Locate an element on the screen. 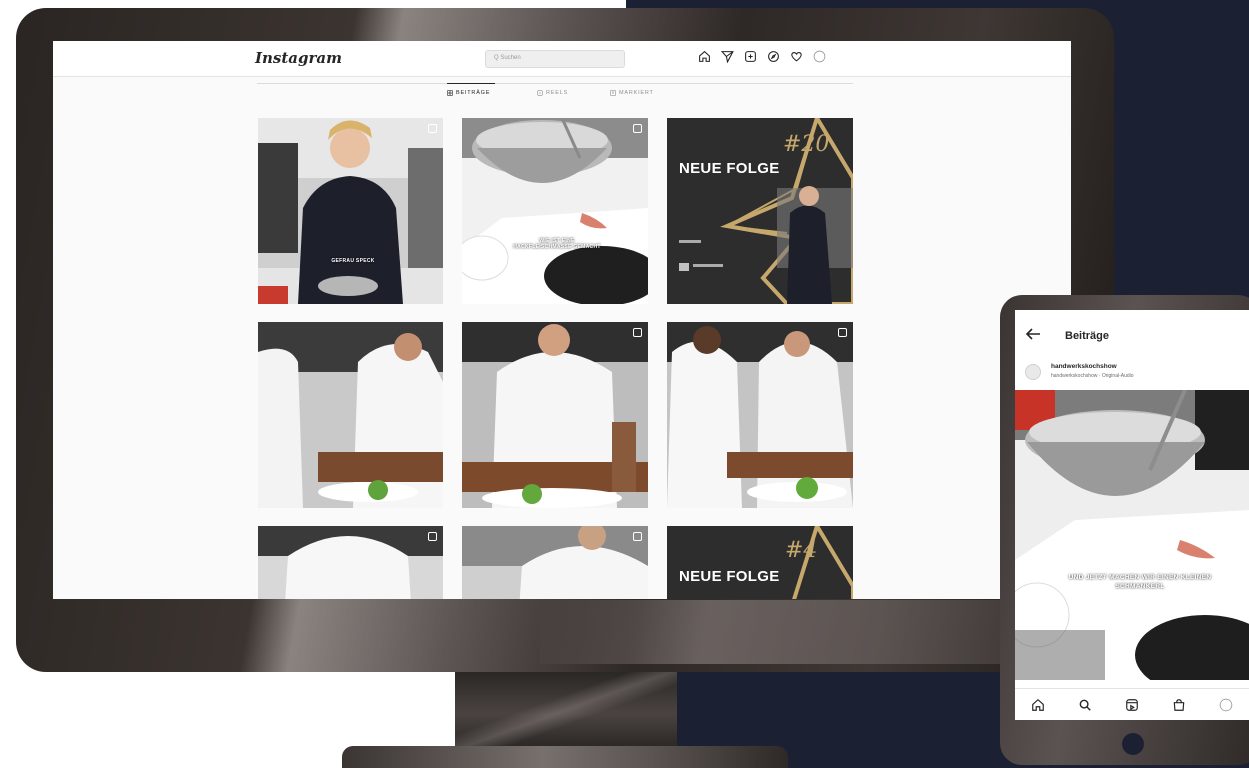 Image resolution: width=1249 pixels, height=768 pixels. header-nav-icons is located at coordinates (762, 56).